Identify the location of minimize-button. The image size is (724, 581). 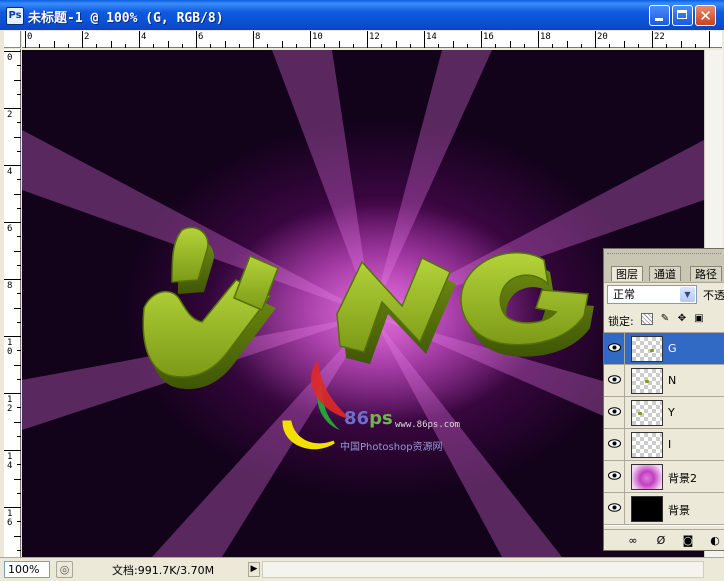
(659, 15).